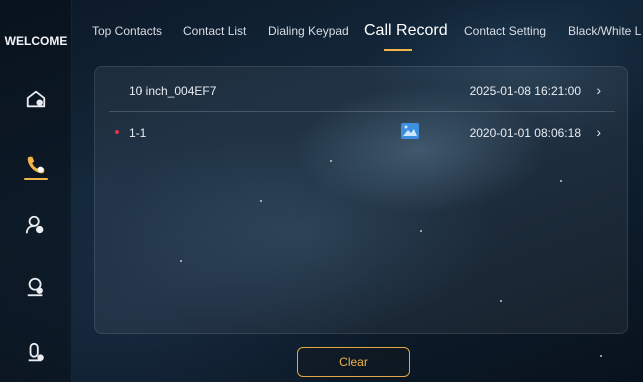  What do you see at coordinates (127, 31) in the screenshot?
I see `tab-top-contacts: Top Contacts` at bounding box center [127, 31].